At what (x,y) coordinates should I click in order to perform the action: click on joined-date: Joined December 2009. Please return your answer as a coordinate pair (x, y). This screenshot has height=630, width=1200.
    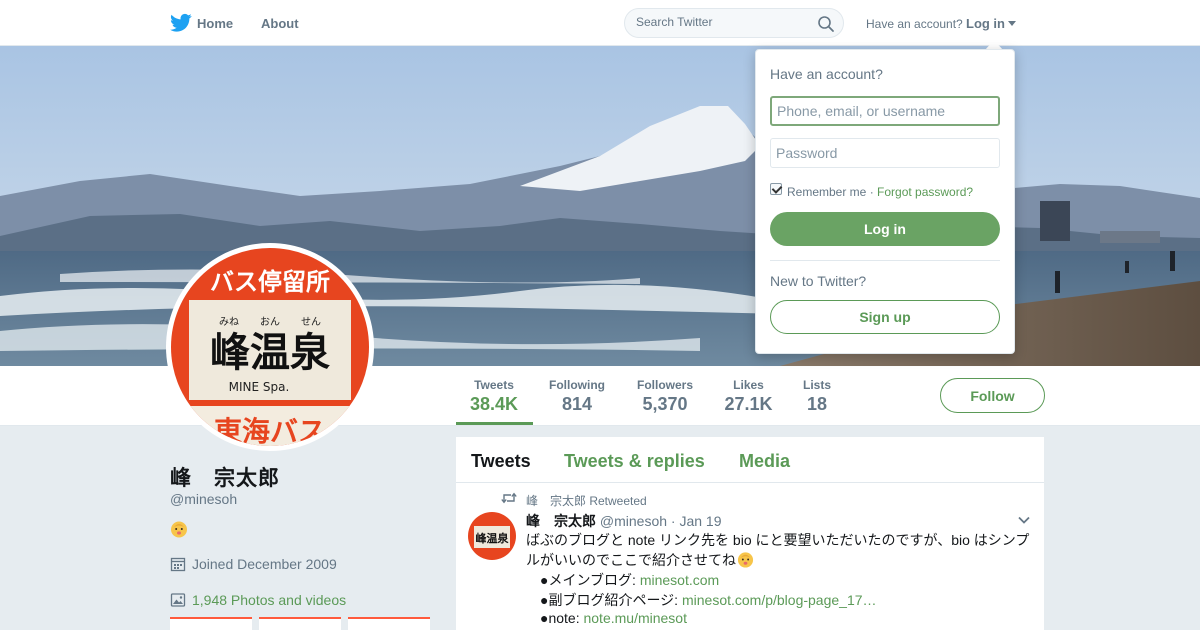
    Looking at the image, I should click on (264, 564).